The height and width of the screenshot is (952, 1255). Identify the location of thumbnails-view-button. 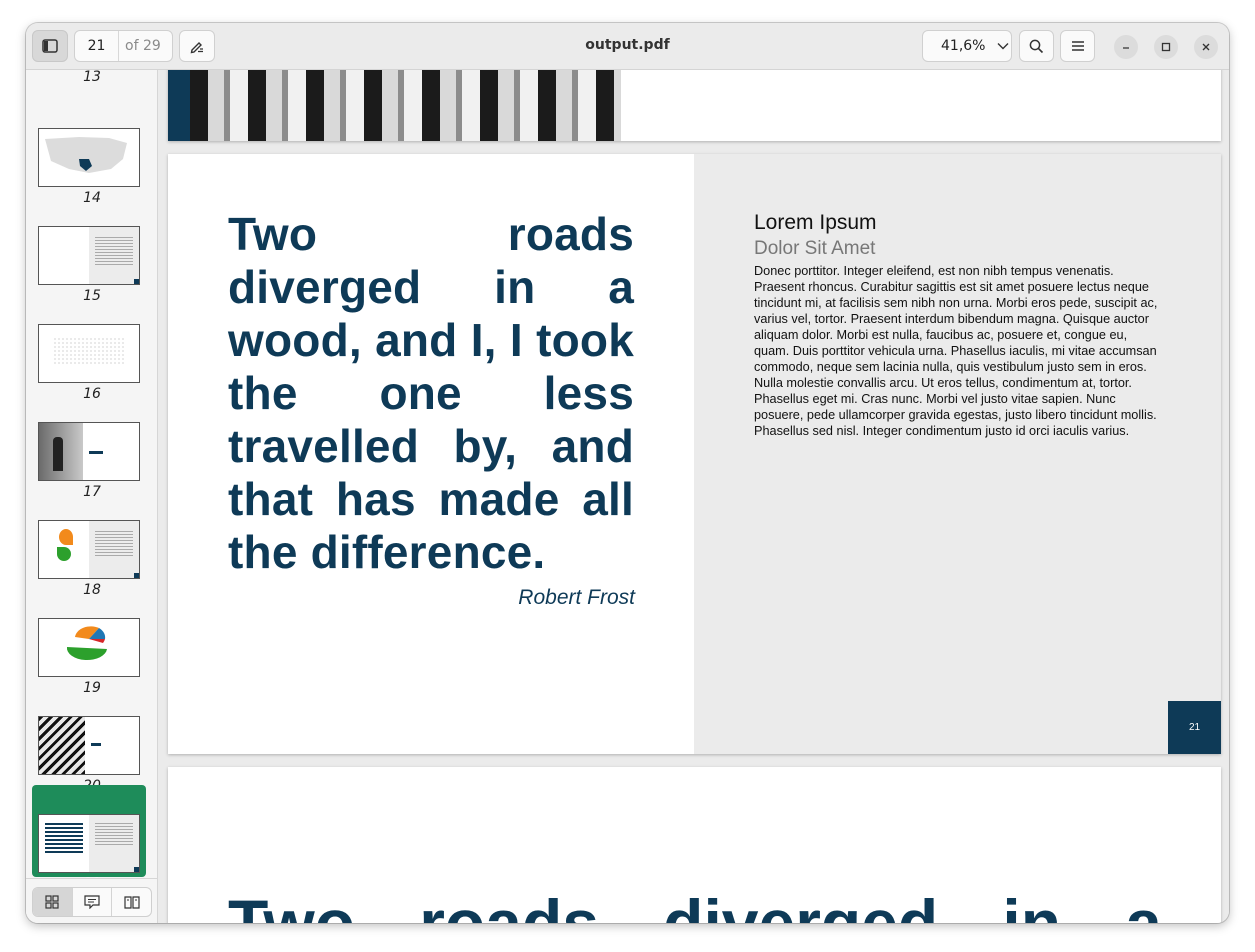
(53, 902).